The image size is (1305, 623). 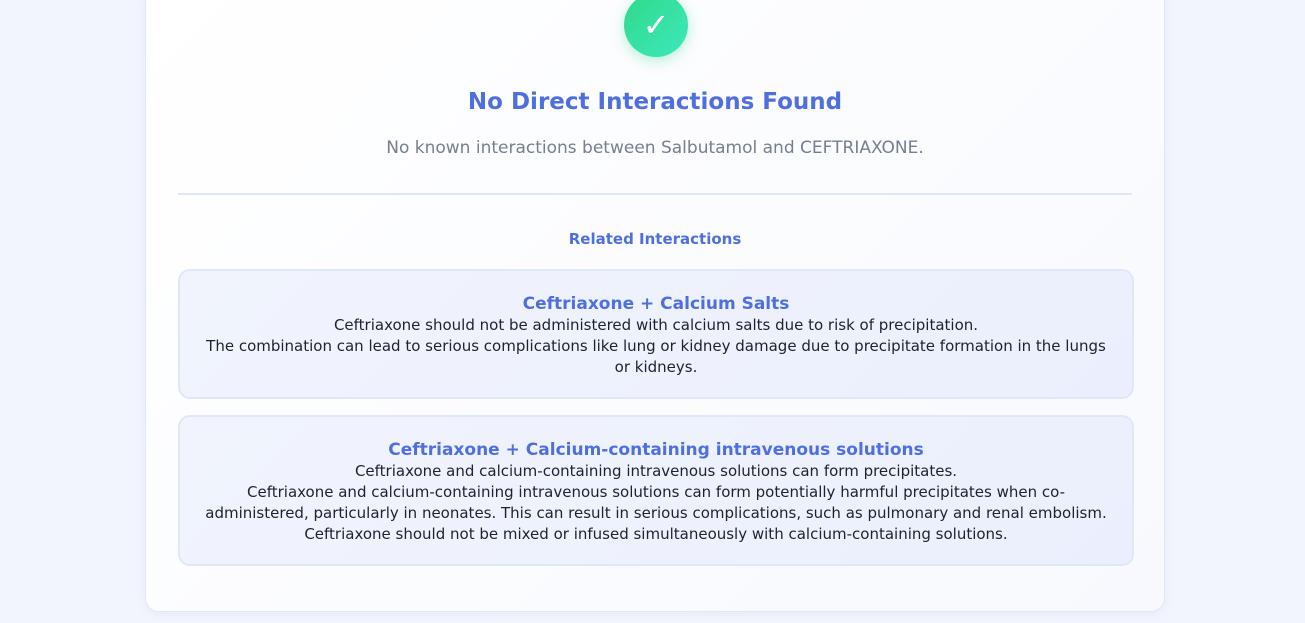 I want to click on check-glyph: ✓, so click(x=656, y=25).